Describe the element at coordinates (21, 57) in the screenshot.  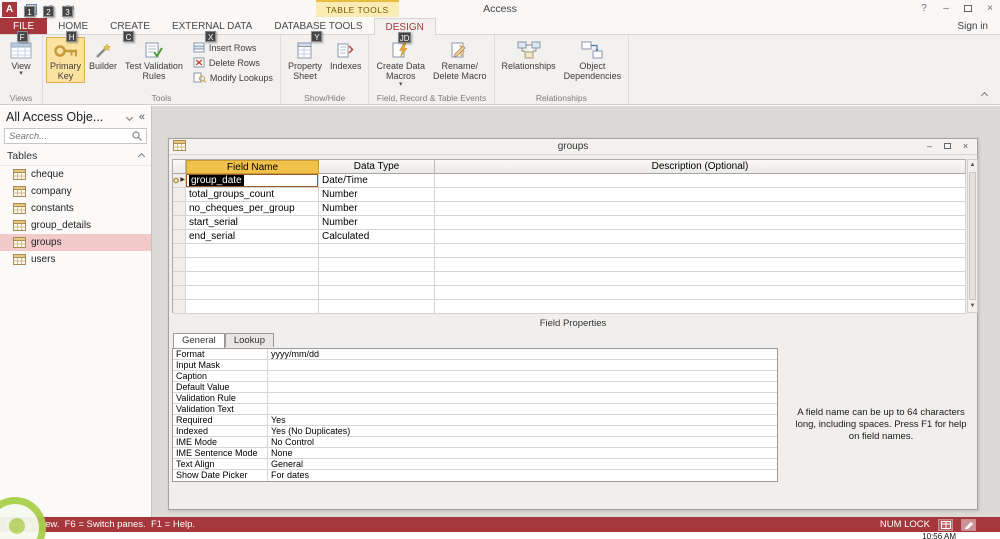
I see `view-button: View ▾` at that location.